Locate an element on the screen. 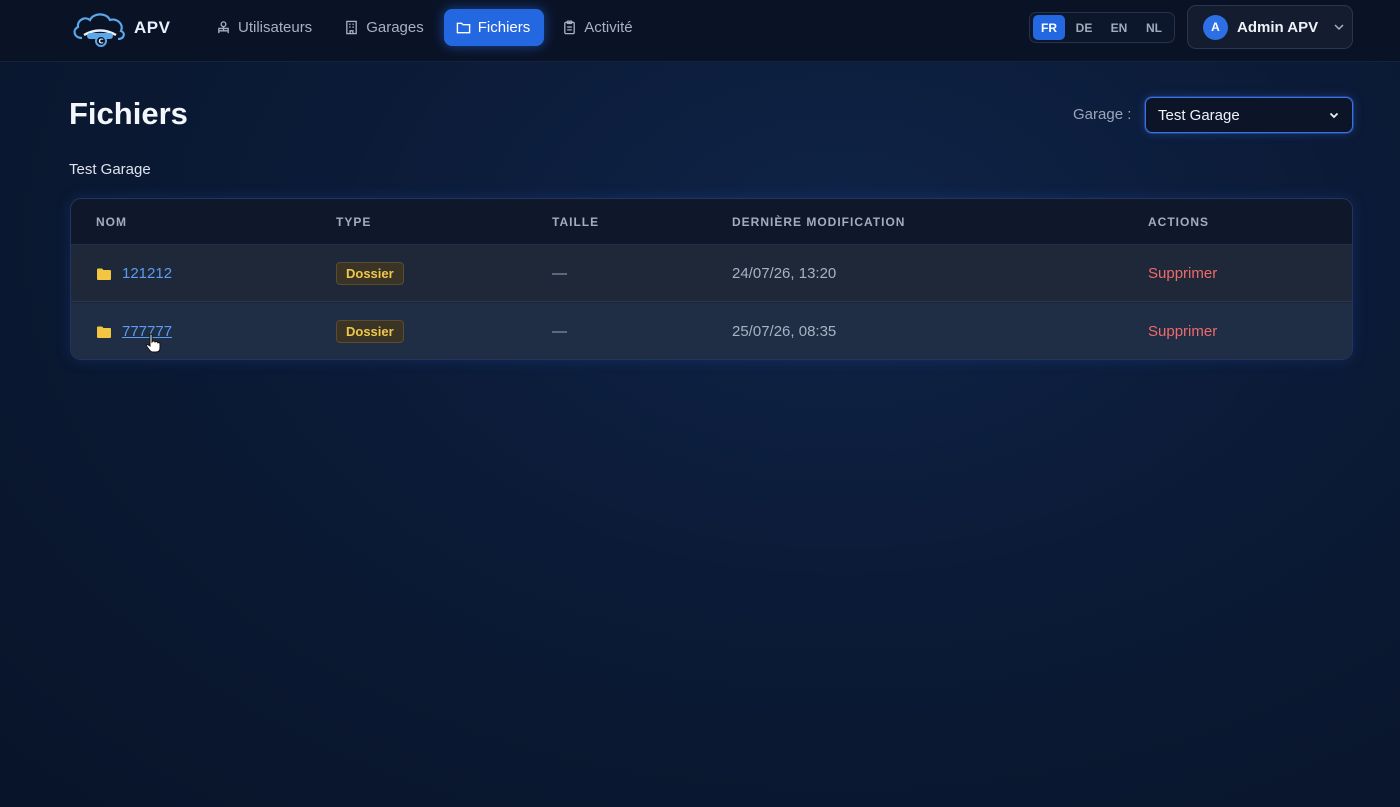 The image size is (1400, 807). svg-text: C is located at coordinates (101, 42).